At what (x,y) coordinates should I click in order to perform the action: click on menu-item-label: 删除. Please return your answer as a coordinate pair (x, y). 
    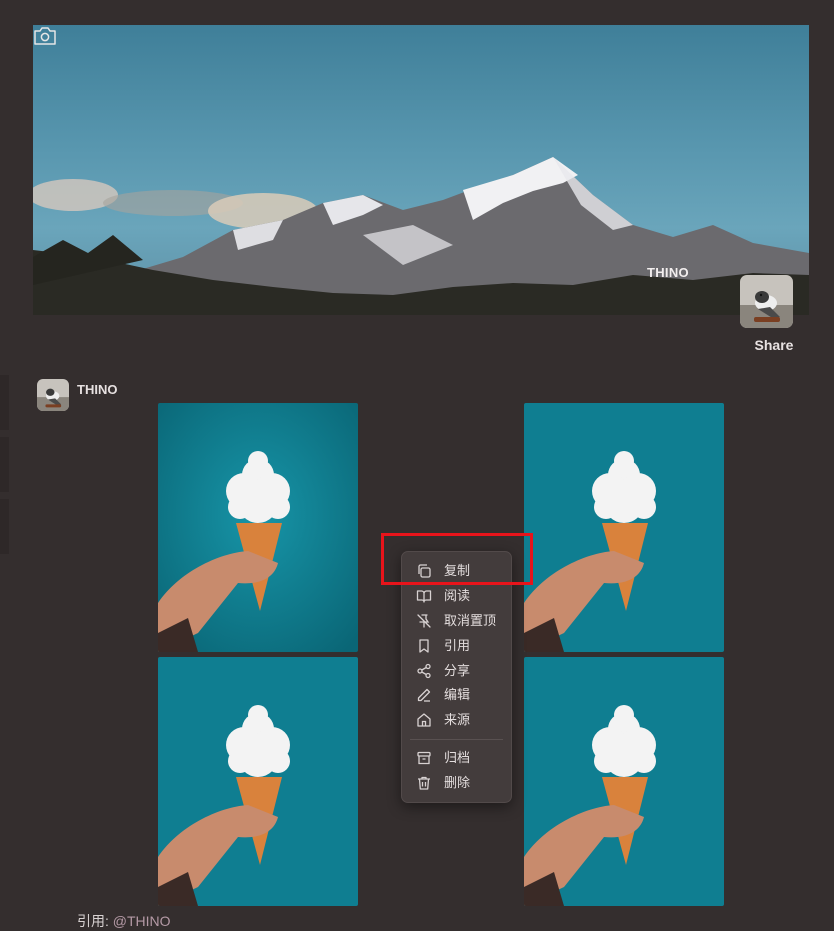
    Looking at the image, I should click on (457, 782).